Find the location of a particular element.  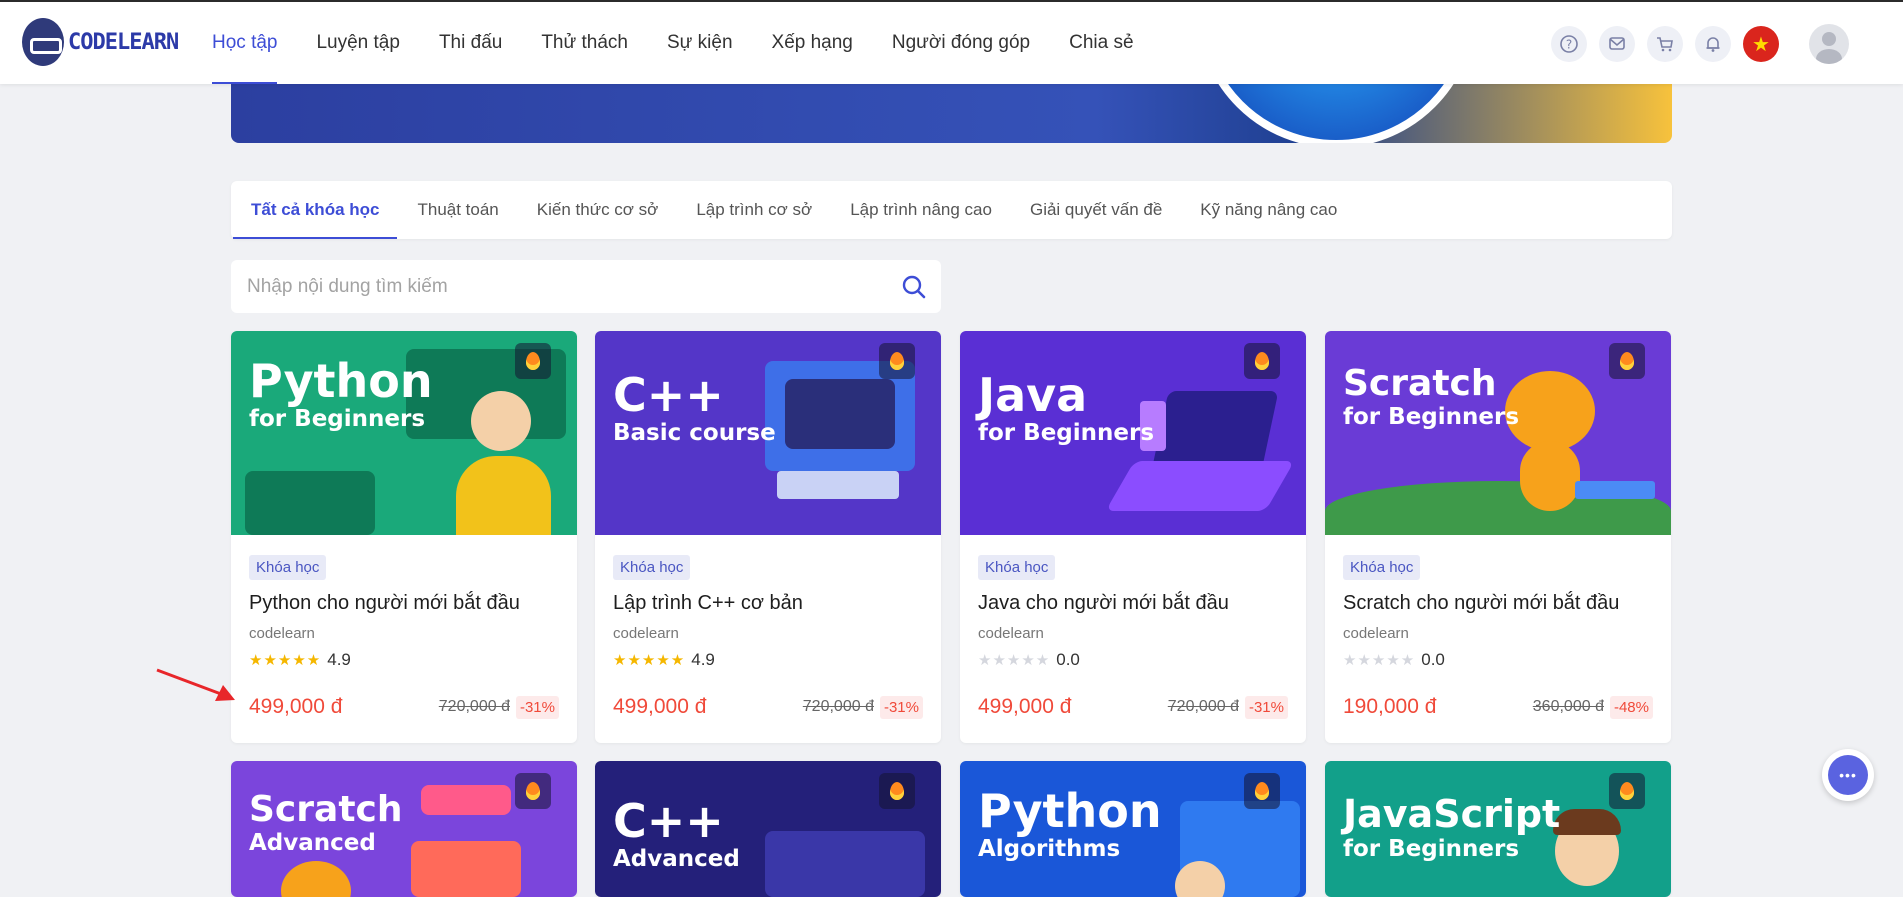

price-row: 190,000 đ 360,000 đ -48% is located at coordinates (1498, 707).